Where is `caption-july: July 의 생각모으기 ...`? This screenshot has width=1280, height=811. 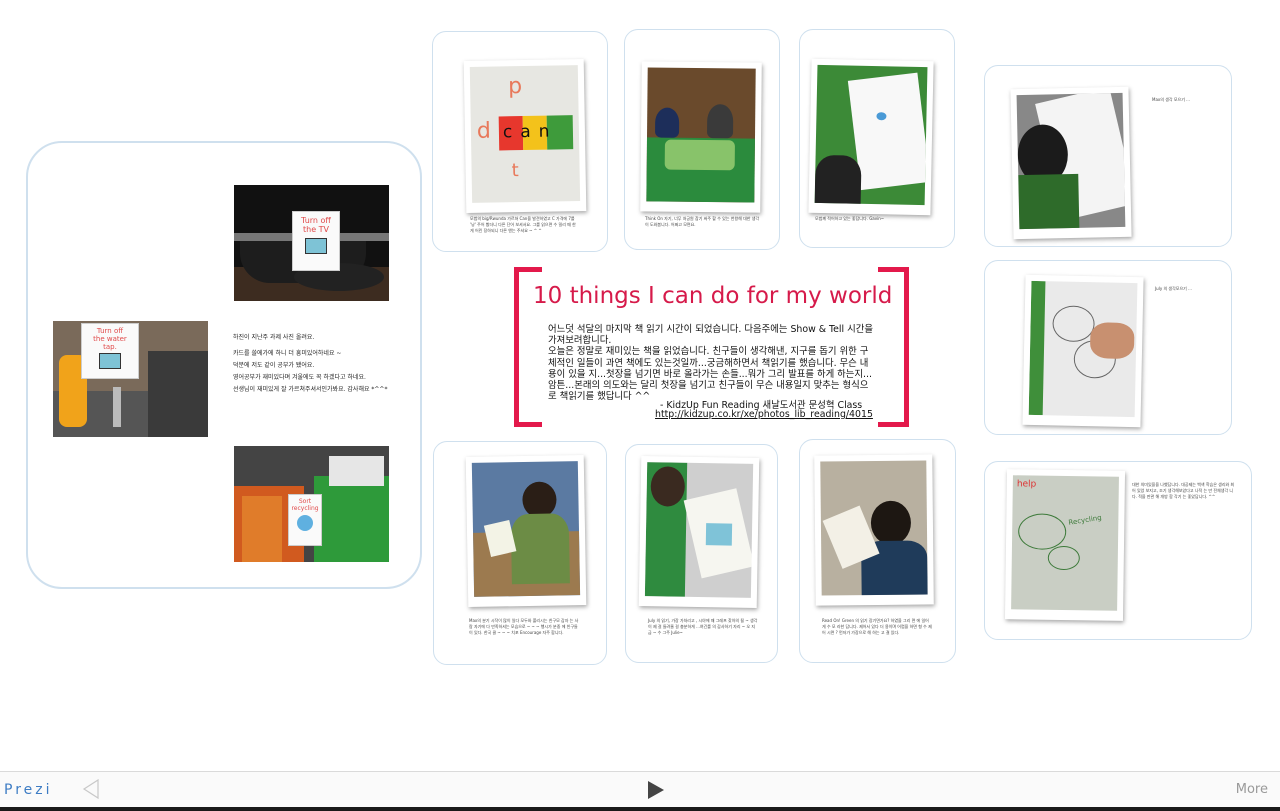
caption-july: July 의 생각모으기 ... is located at coordinates (1173, 288).